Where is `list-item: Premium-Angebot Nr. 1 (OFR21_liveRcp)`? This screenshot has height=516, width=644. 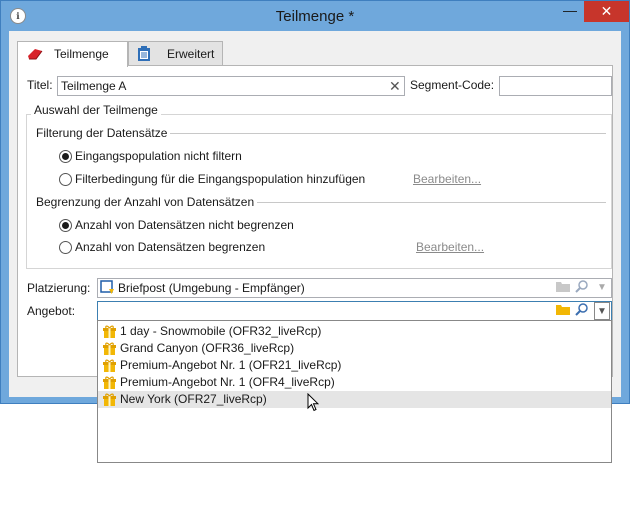 list-item: Premium-Angebot Nr. 1 (OFR21_liveRcp) is located at coordinates (354, 365).